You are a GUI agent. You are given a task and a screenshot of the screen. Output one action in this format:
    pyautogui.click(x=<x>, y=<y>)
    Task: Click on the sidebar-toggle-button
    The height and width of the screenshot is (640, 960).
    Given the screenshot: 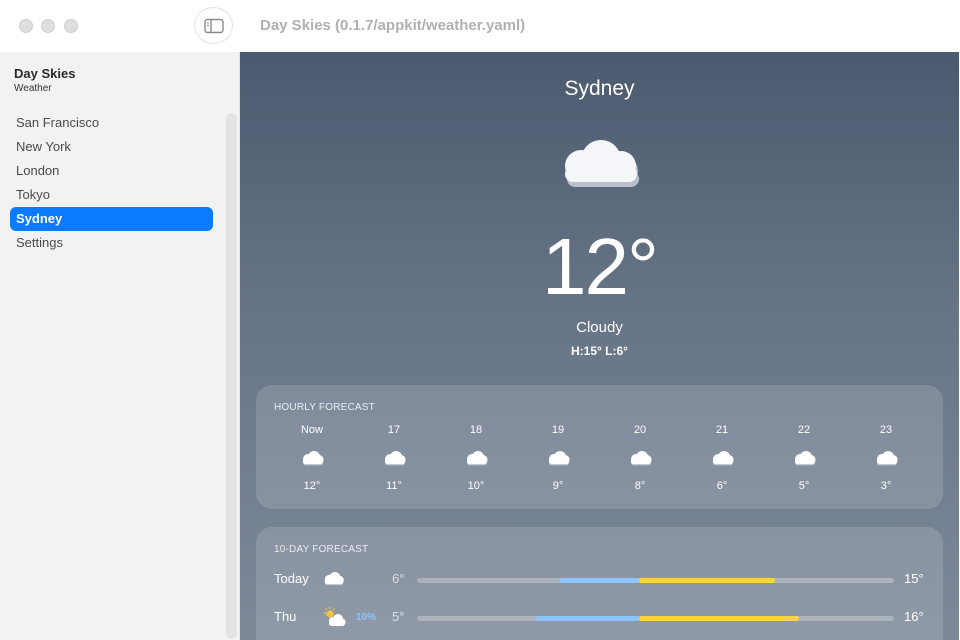 What is the action you would take?
    pyautogui.click(x=213, y=25)
    